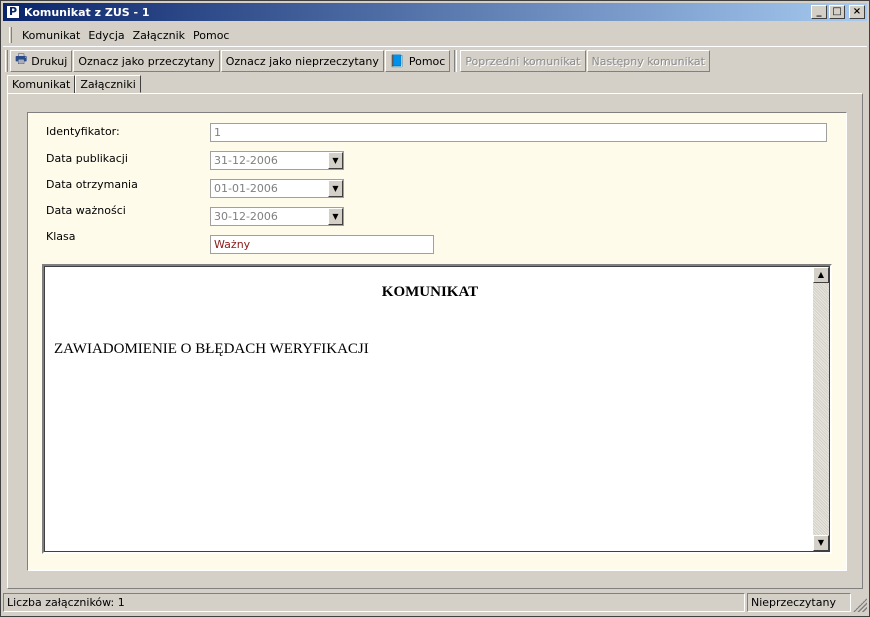 Image resolution: width=870 pixels, height=617 pixels. I want to click on vertical-scrollbar: ▲ ▼, so click(821, 409).